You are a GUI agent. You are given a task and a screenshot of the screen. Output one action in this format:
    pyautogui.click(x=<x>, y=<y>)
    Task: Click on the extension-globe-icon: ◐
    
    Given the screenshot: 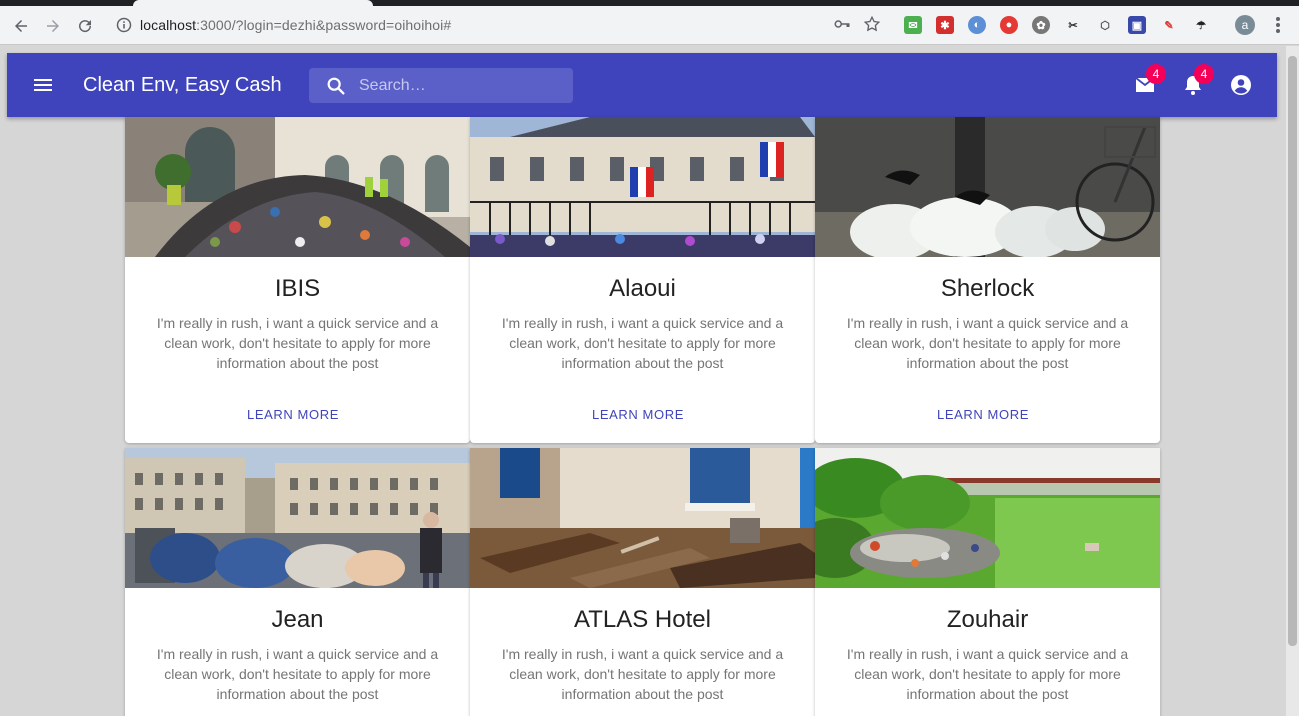 What is the action you would take?
    pyautogui.click(x=977, y=25)
    